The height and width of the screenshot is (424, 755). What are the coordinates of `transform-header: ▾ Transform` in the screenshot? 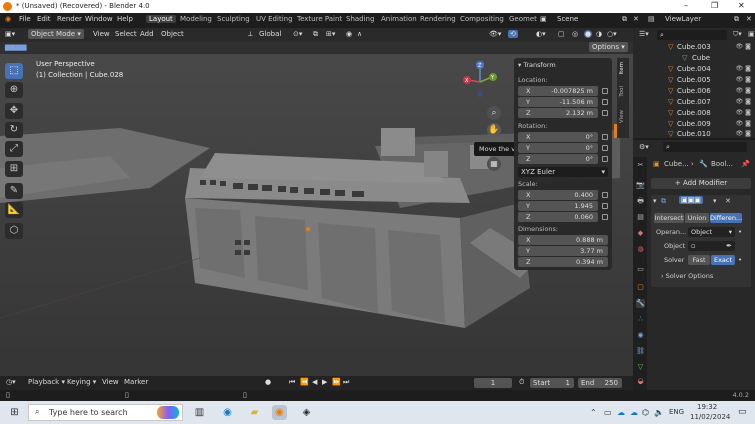 It's located at (537, 65).